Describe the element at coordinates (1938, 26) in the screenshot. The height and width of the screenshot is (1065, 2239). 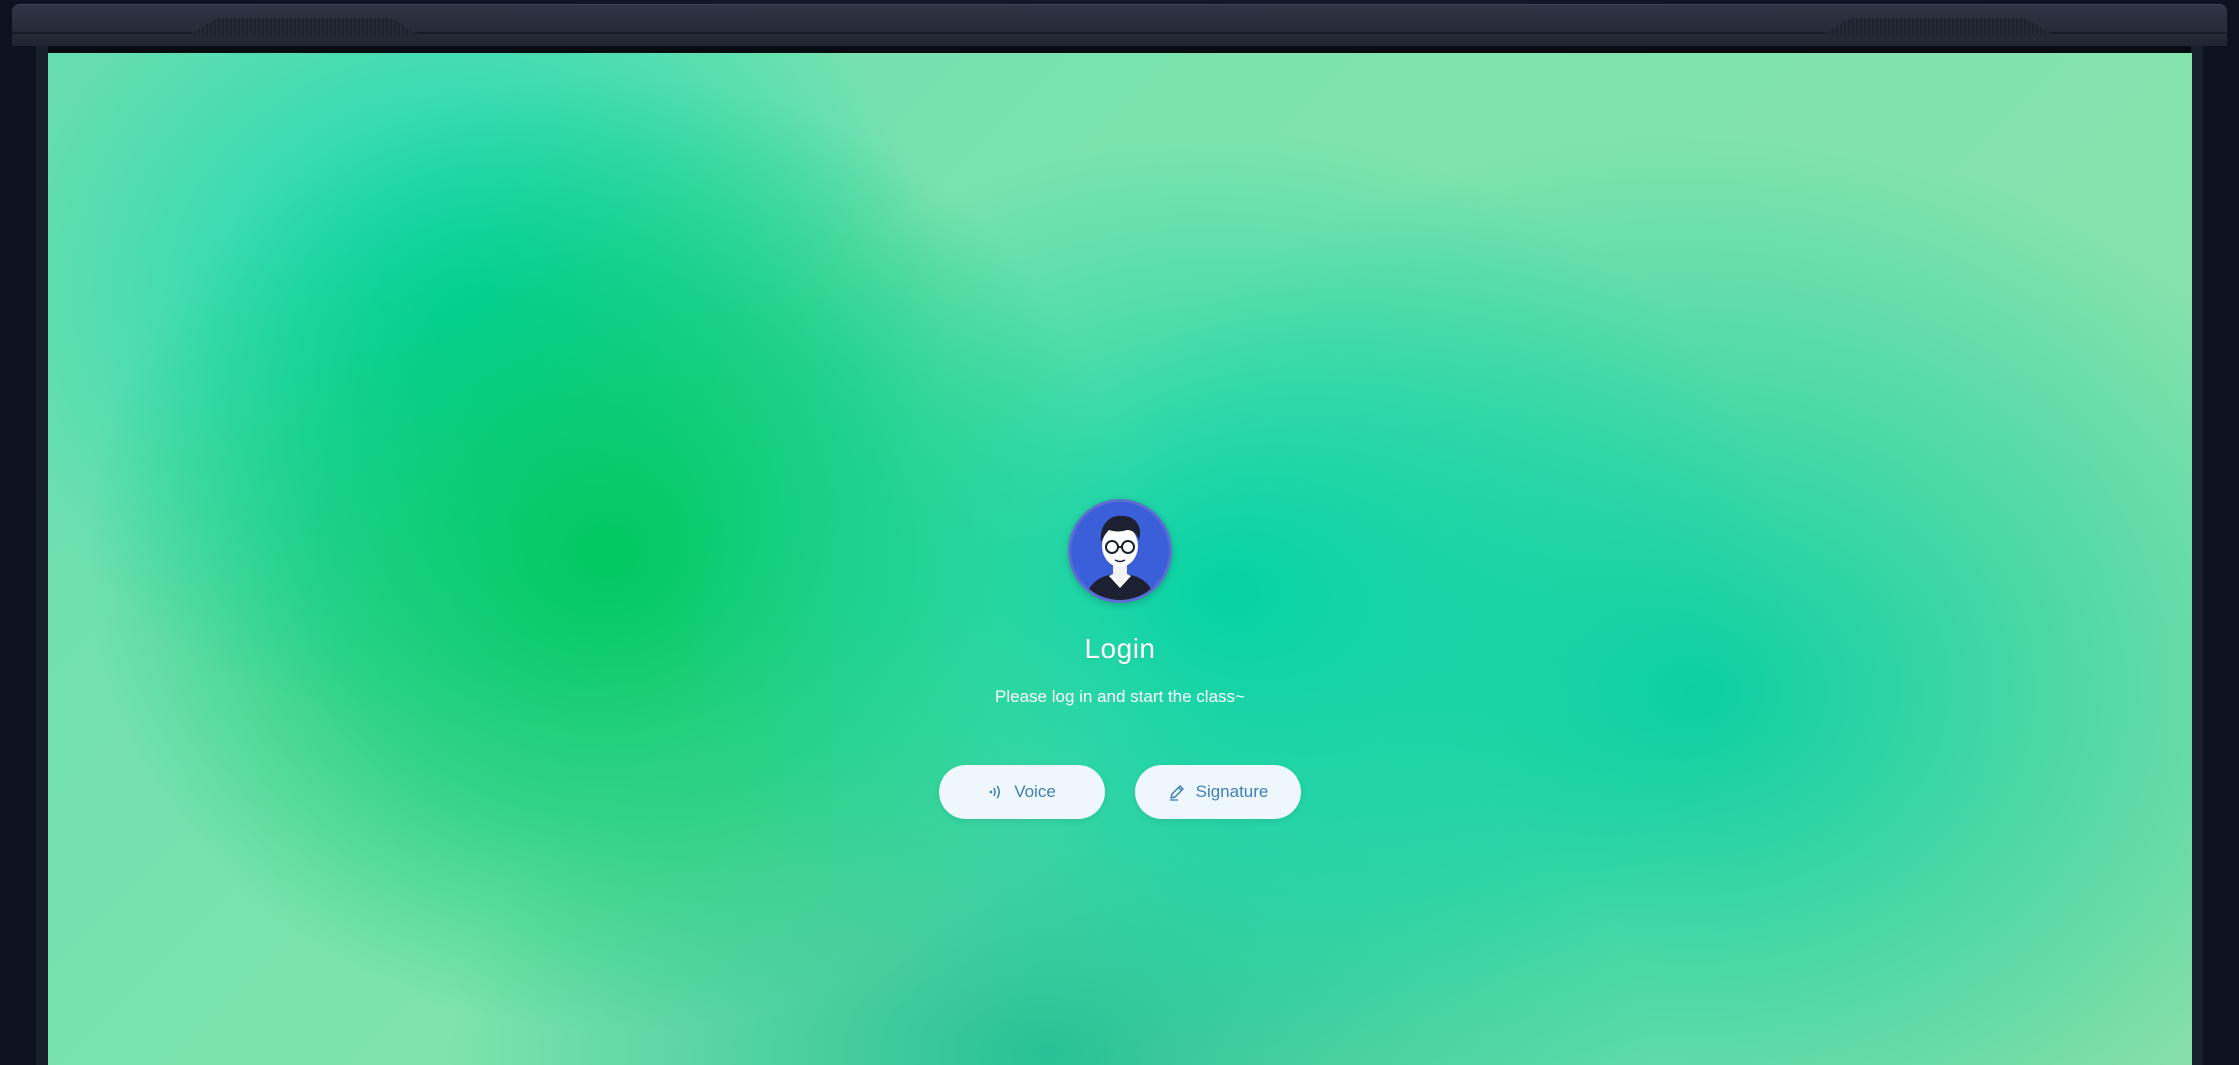
I see `bezel-bump-right` at that location.